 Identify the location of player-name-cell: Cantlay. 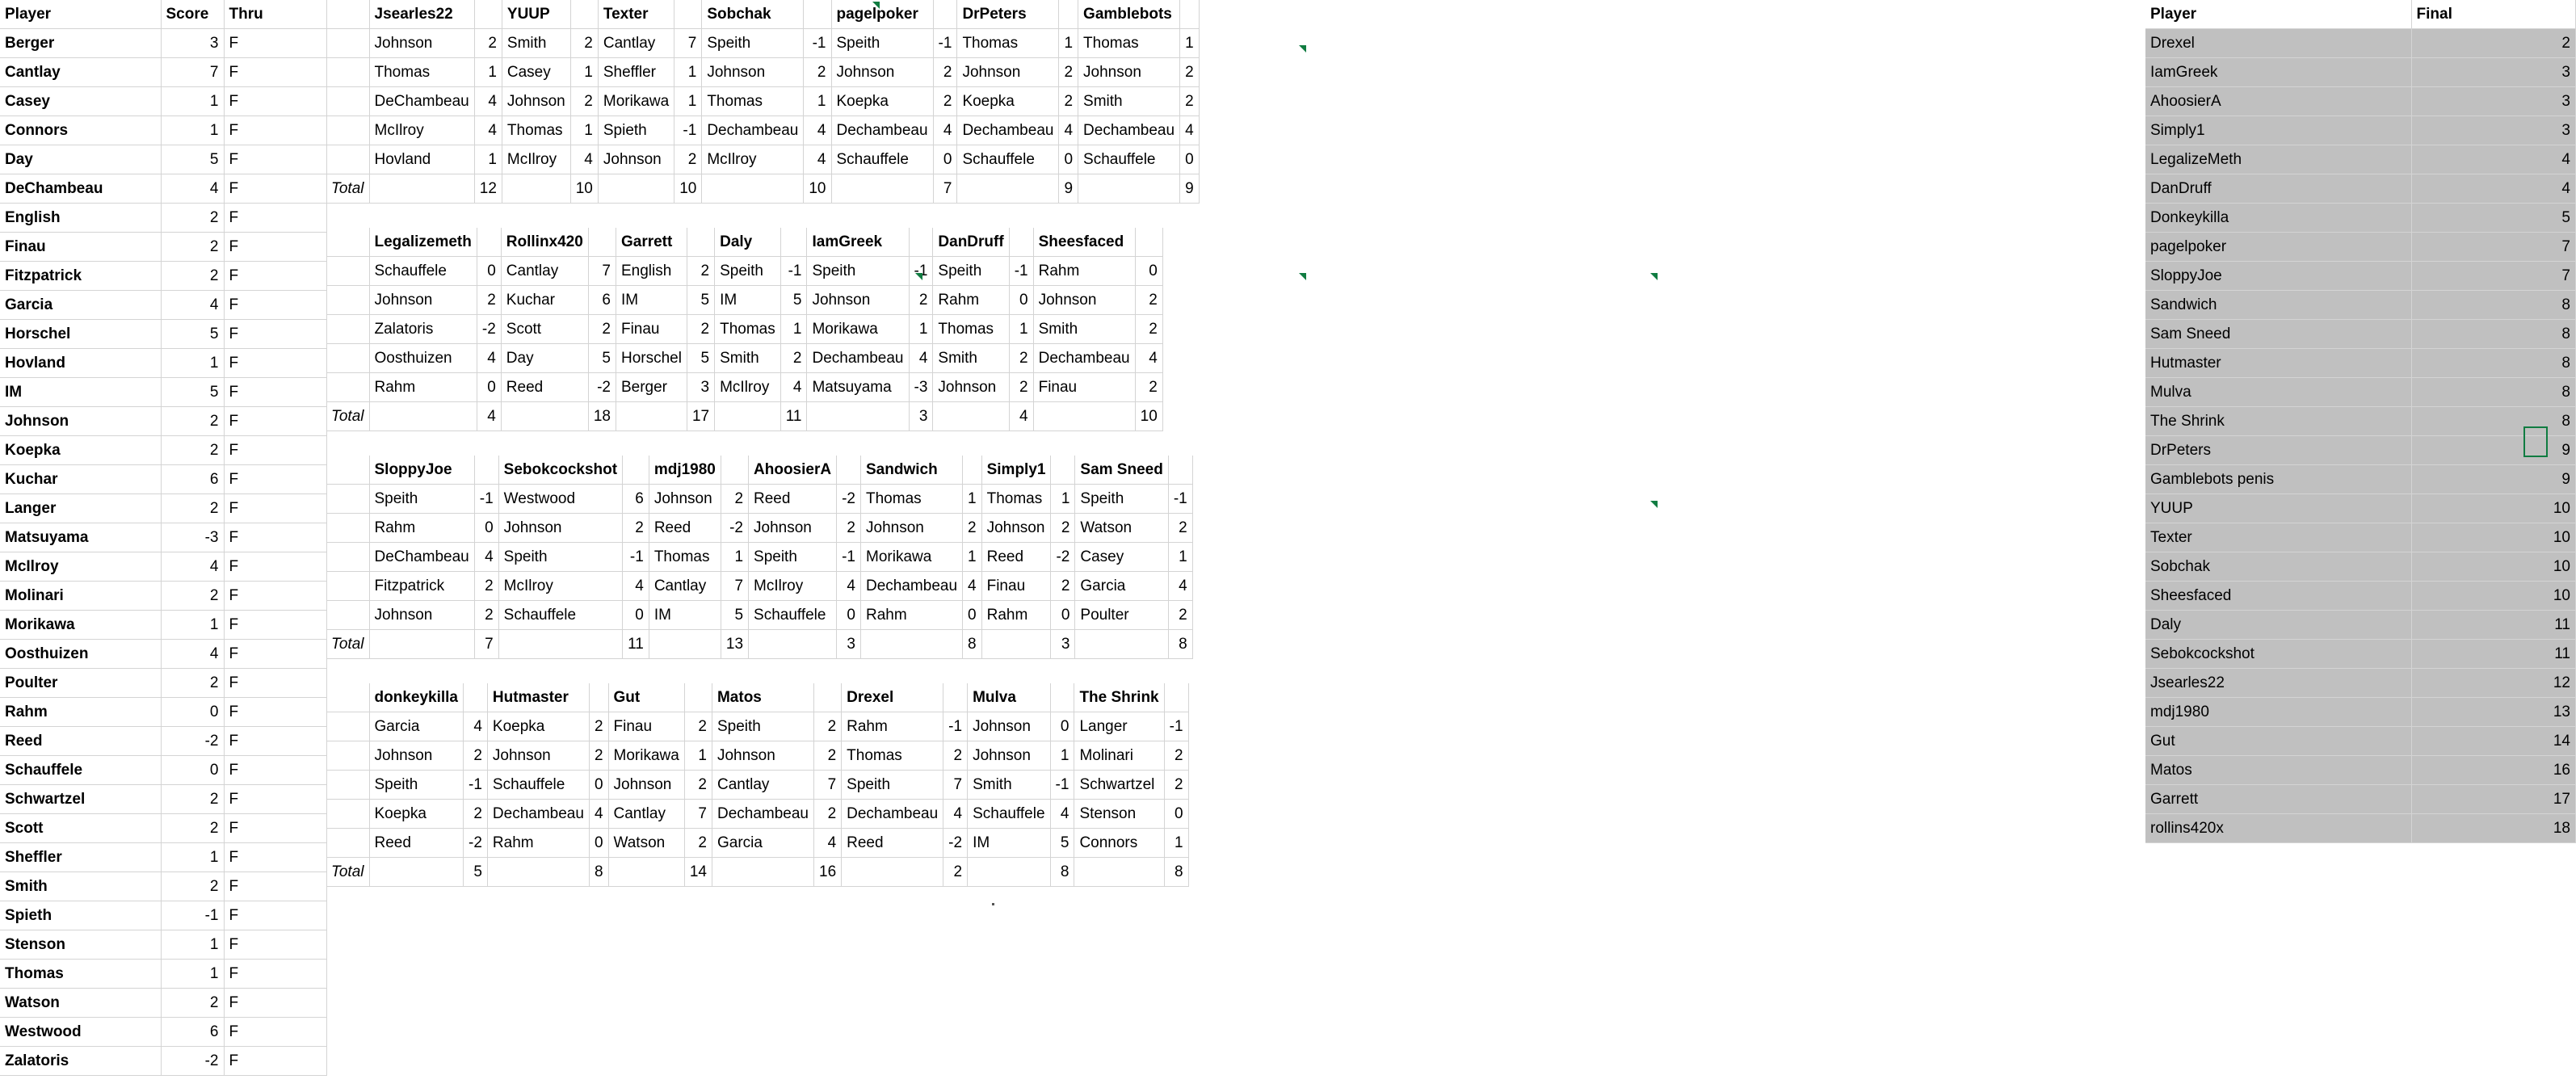
(81, 72).